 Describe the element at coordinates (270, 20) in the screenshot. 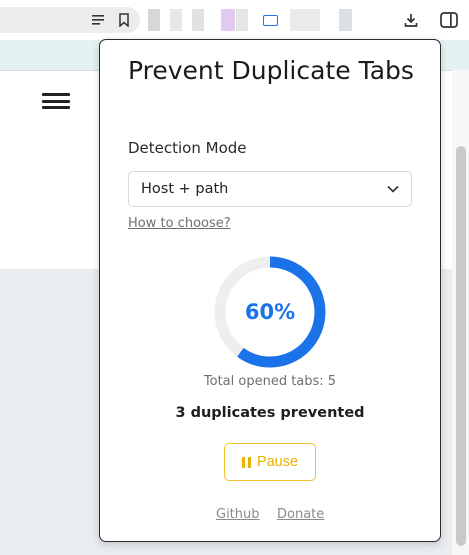

I see `prevent-duplicate-tabs-extension-icon` at that location.